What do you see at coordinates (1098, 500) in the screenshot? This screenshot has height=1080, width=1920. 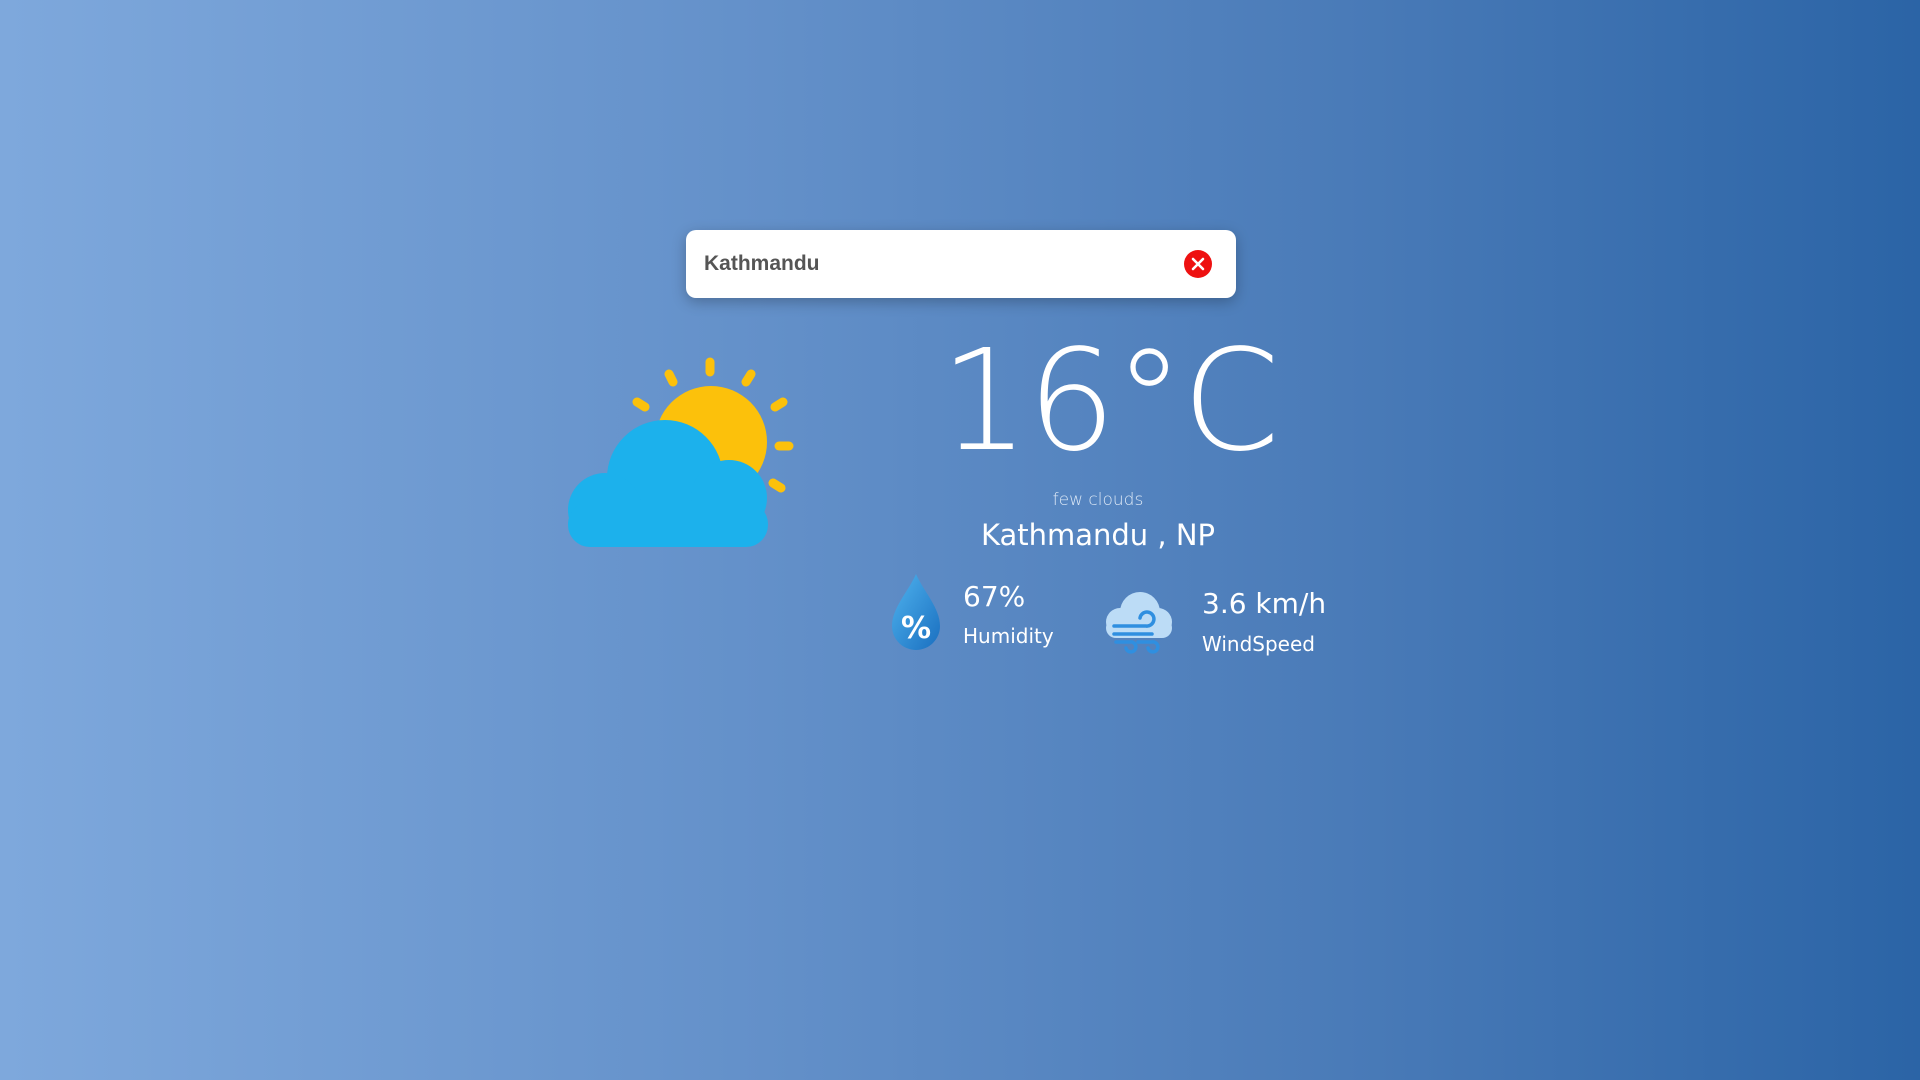 I see `weather-description: few clouds` at bounding box center [1098, 500].